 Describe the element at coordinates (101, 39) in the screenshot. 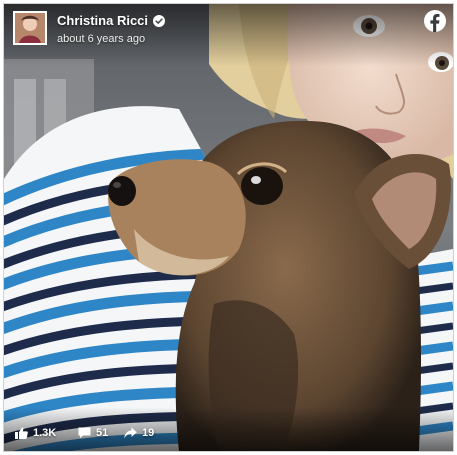

I see `post-timestamp: about 6 years ago` at that location.